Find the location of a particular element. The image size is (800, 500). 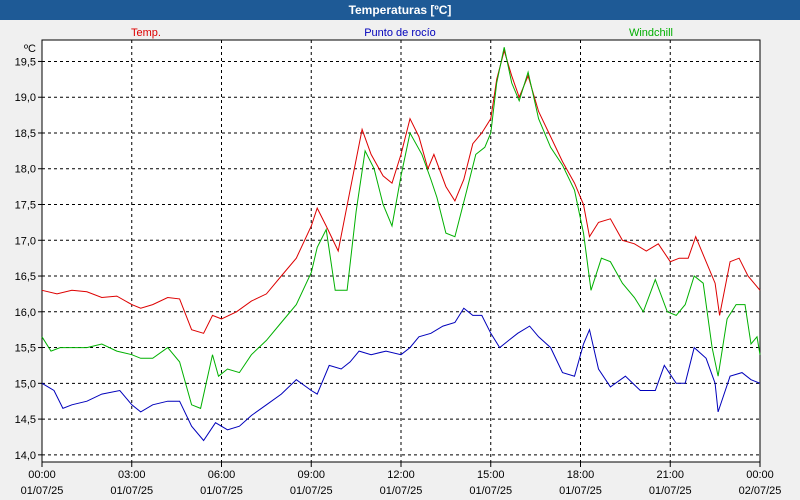

y-tick-label: 19,0 is located at coordinates (25, 98).